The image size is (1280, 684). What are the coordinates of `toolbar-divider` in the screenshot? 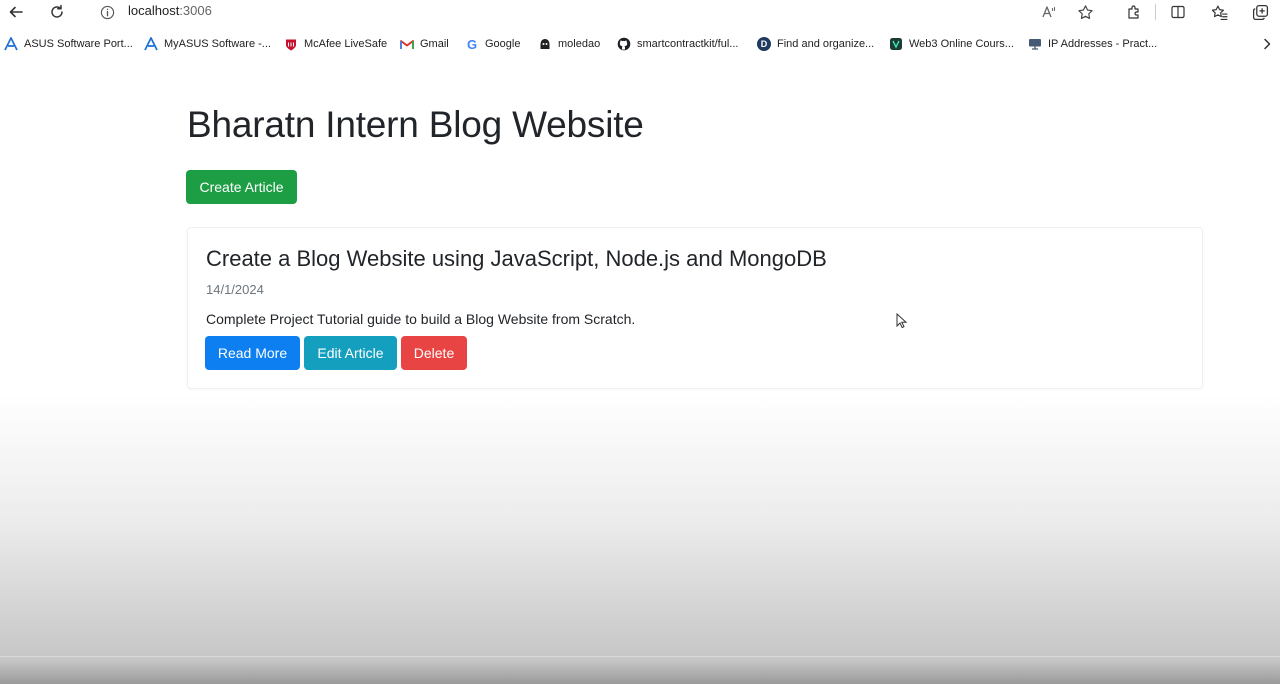 It's located at (1155, 12).